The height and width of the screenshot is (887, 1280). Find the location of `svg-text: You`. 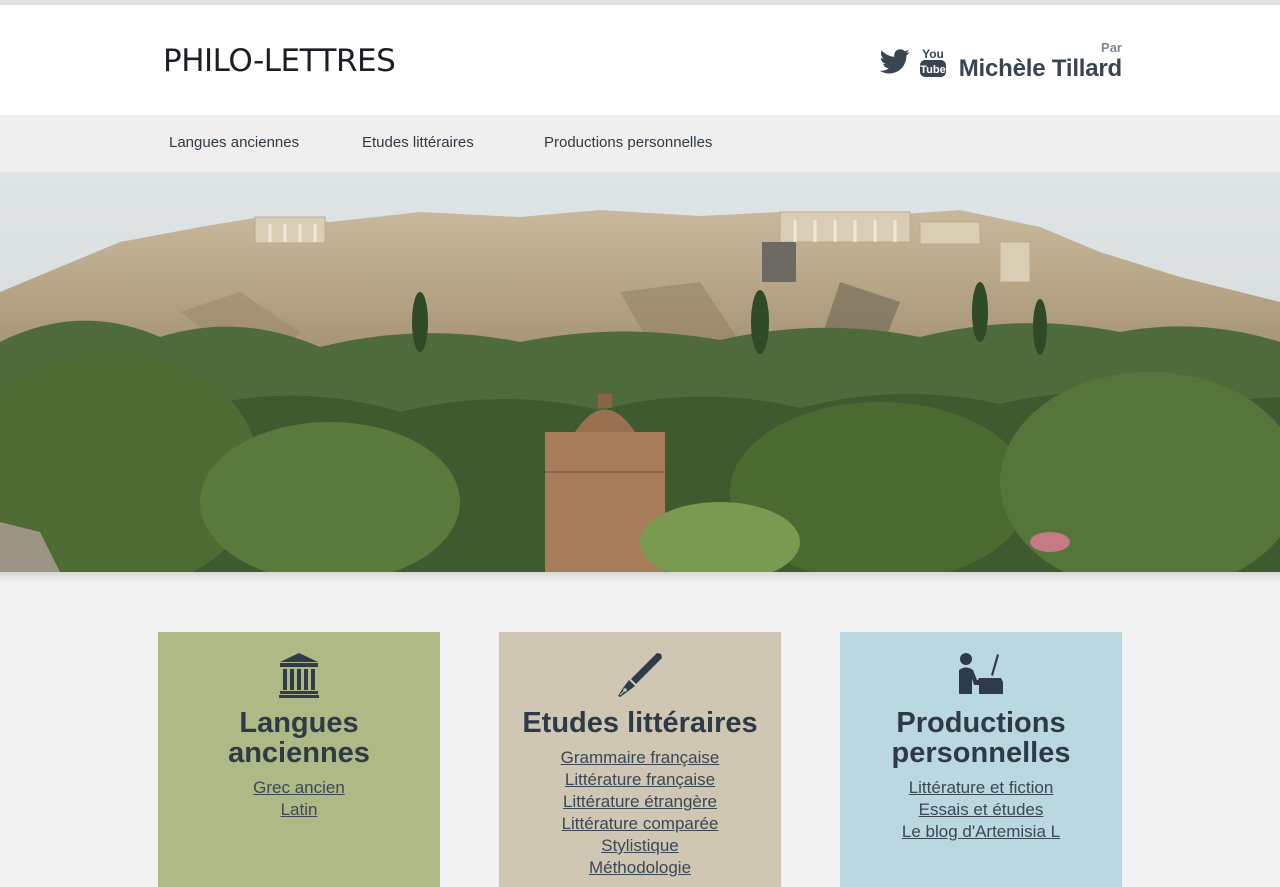

svg-text: You is located at coordinates (933, 54).